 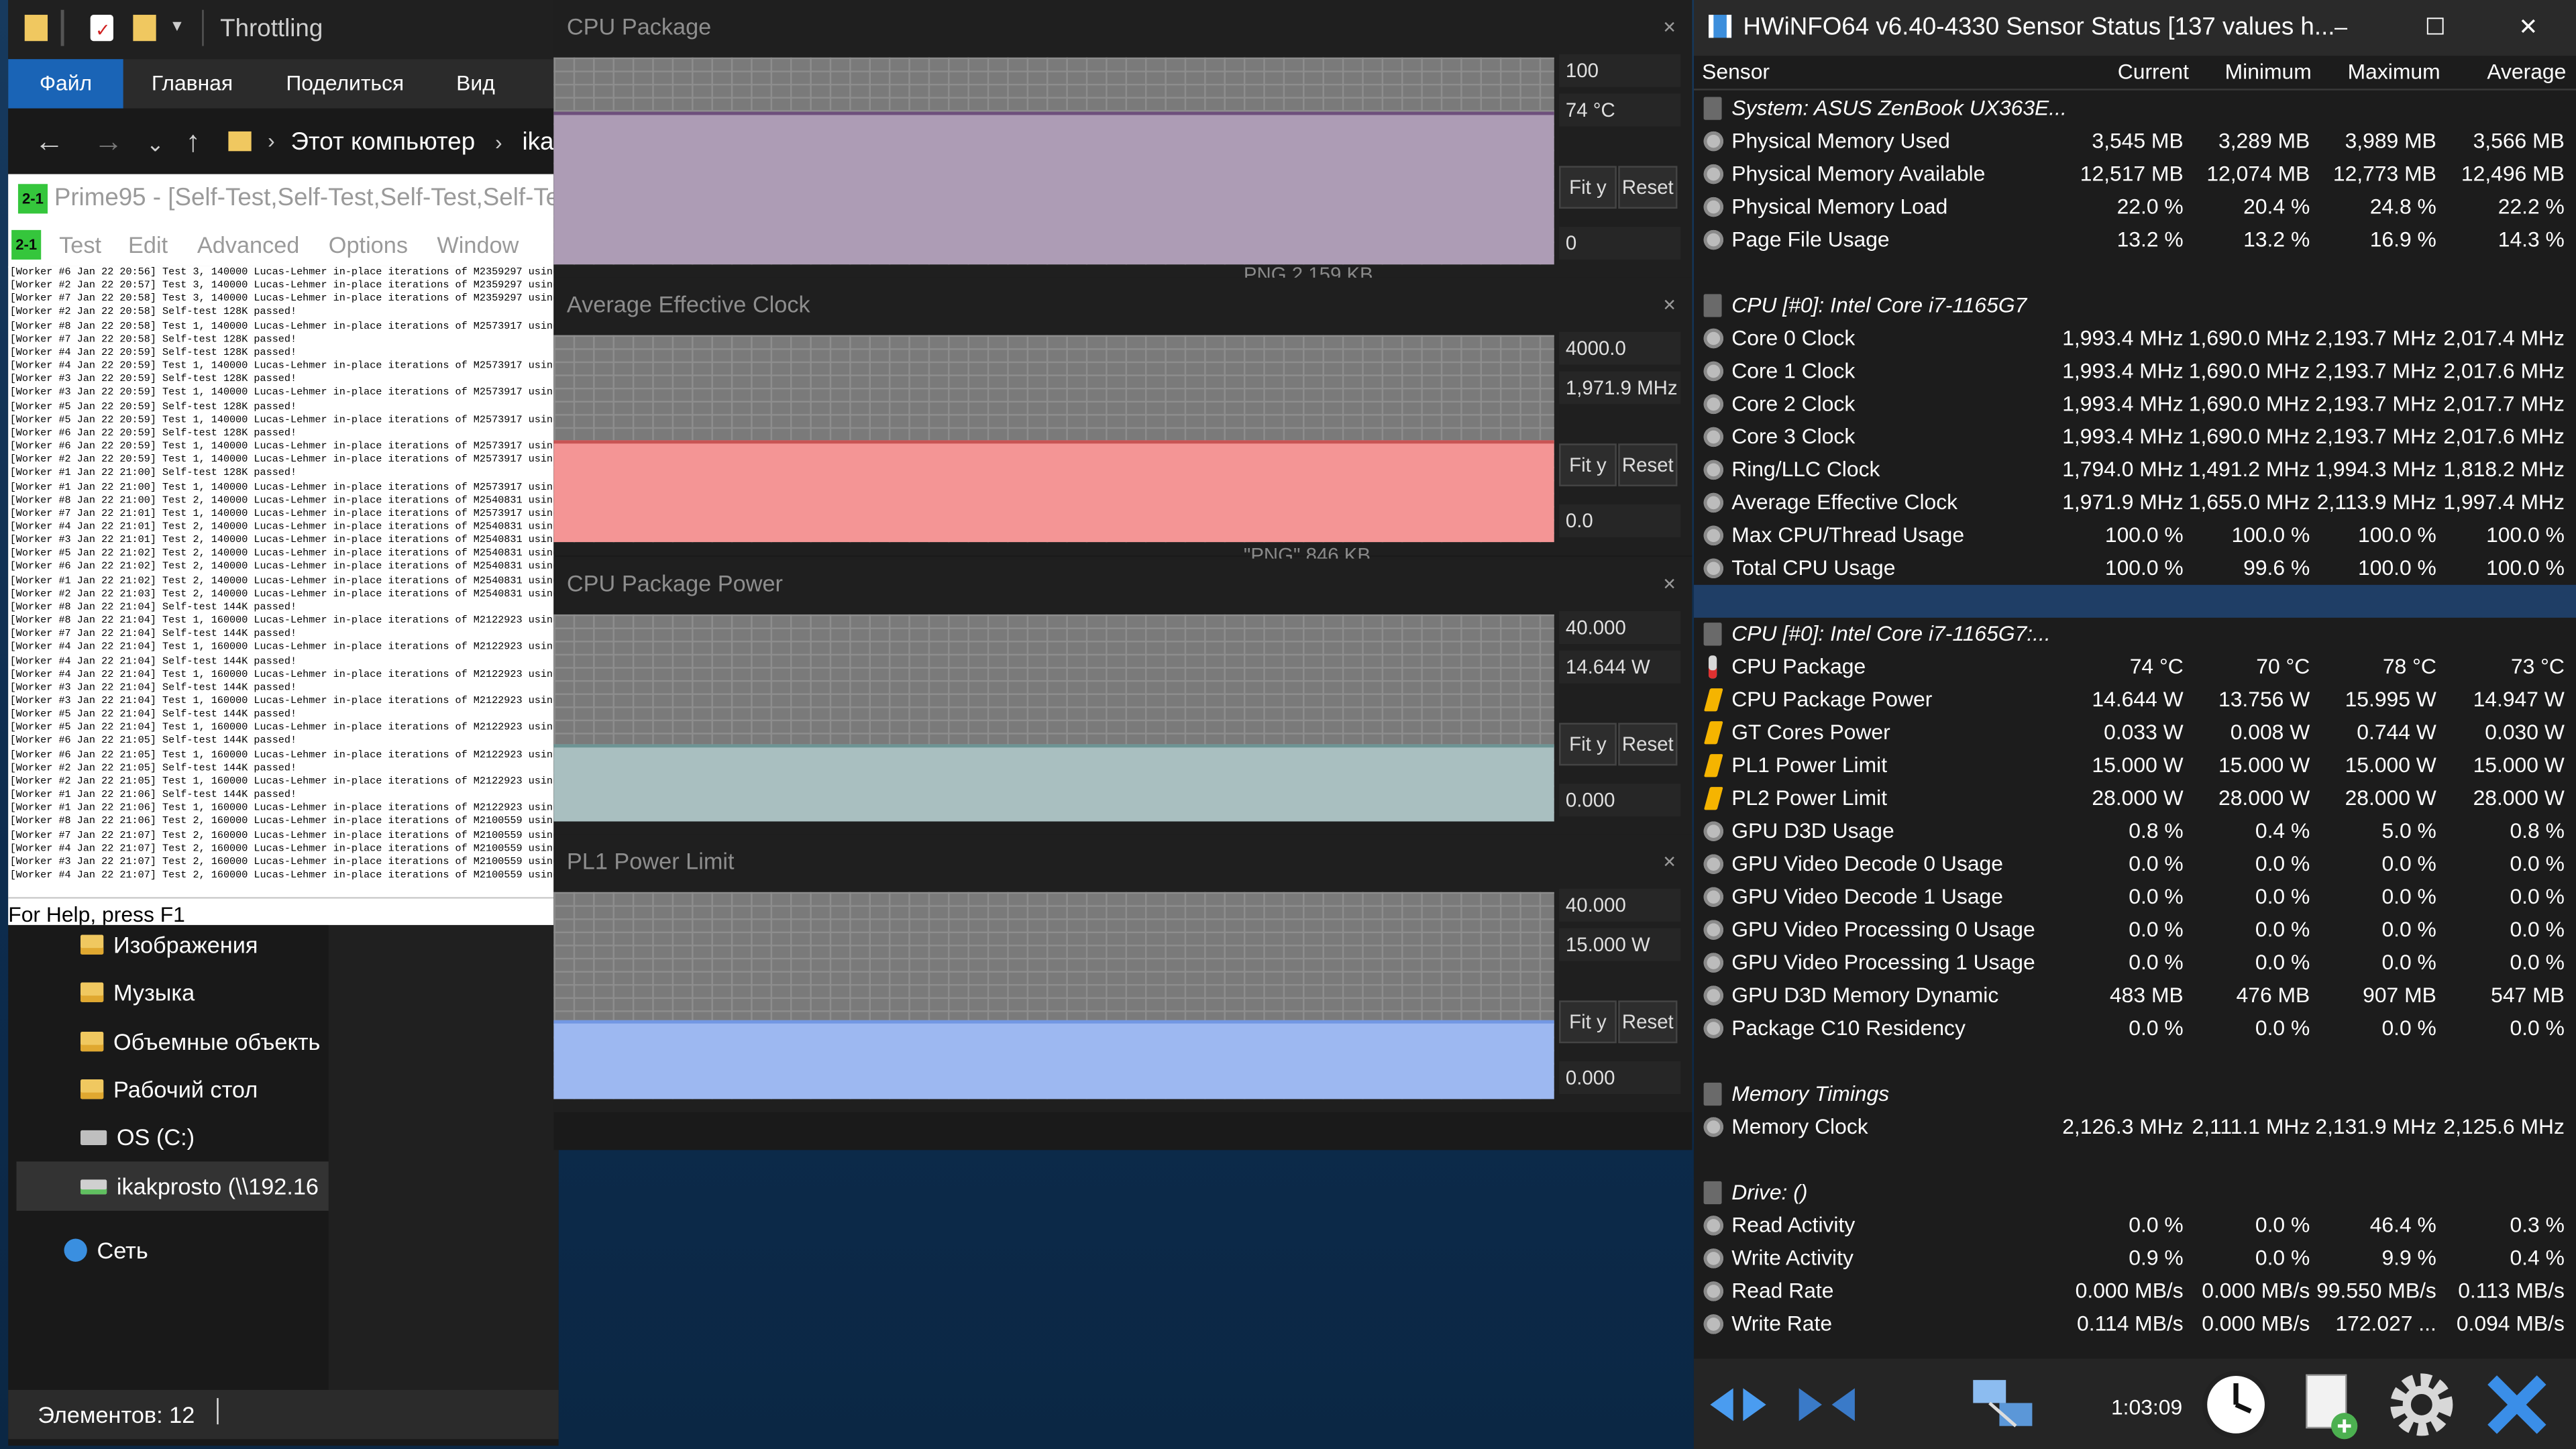 What do you see at coordinates (2135, 1225) in the screenshot?
I see `sensor-row: Read Activity 0.0 % 0.0 % 46.4 % 0.3 %` at bounding box center [2135, 1225].